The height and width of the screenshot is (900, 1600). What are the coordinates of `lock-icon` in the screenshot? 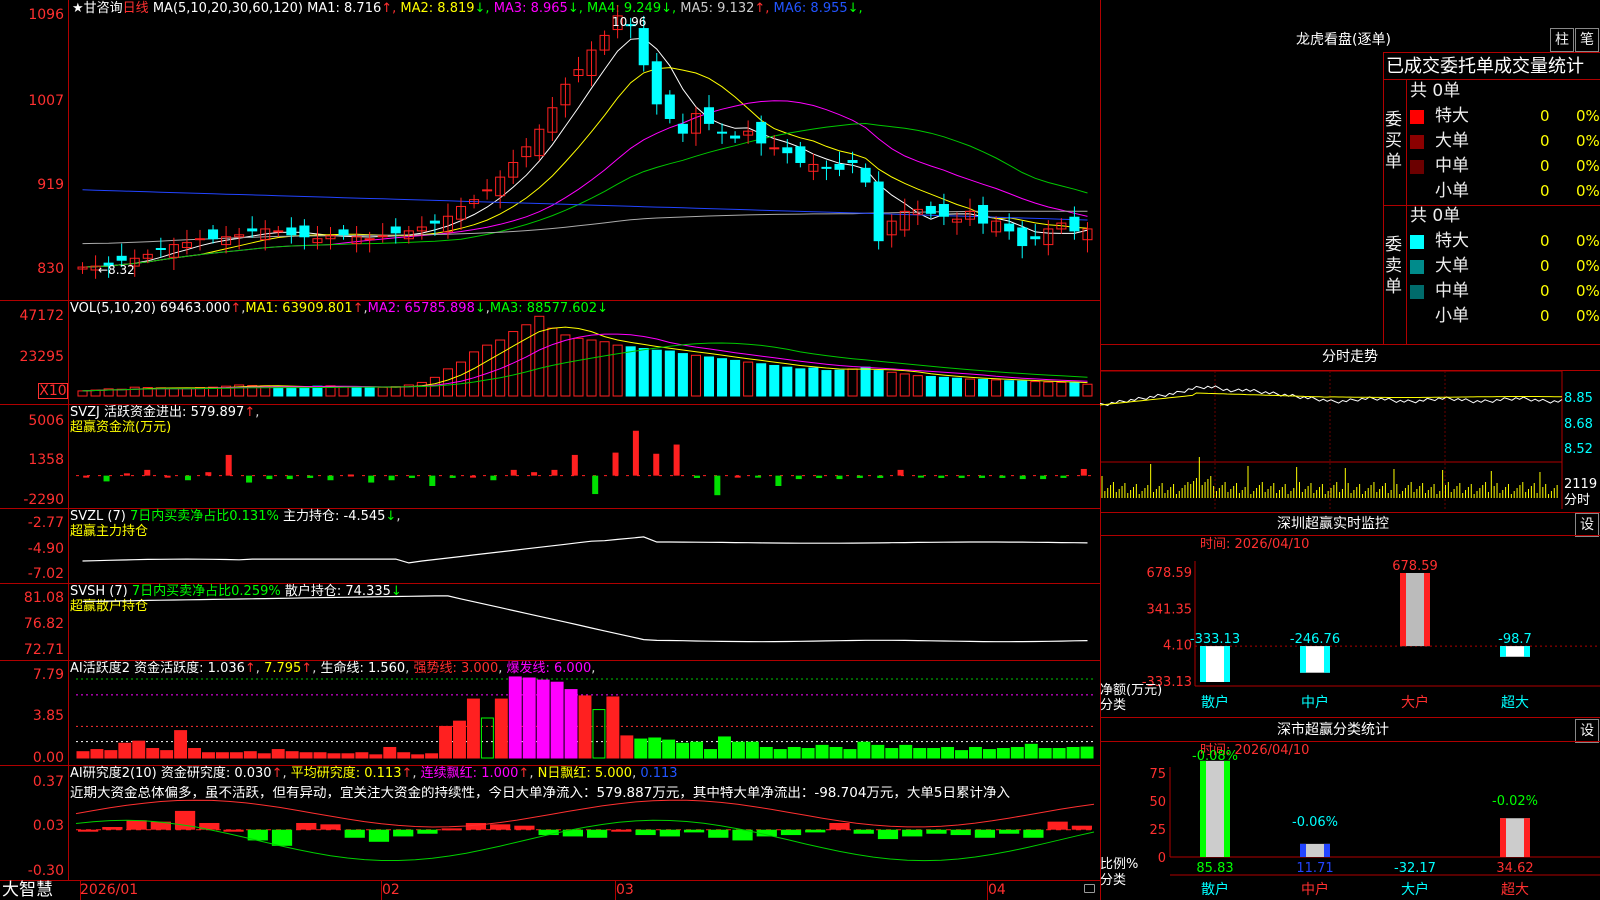 It's located at (1089, 888).